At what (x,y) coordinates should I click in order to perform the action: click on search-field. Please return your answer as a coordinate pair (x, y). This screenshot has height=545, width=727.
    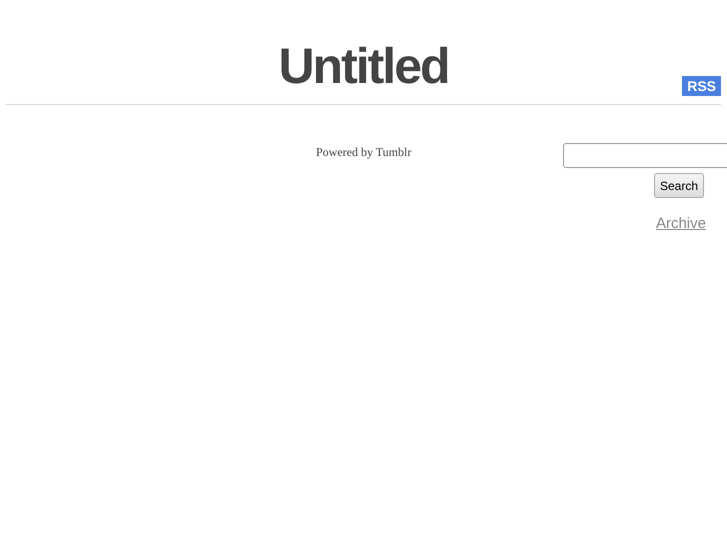
    Looking at the image, I should click on (645, 155).